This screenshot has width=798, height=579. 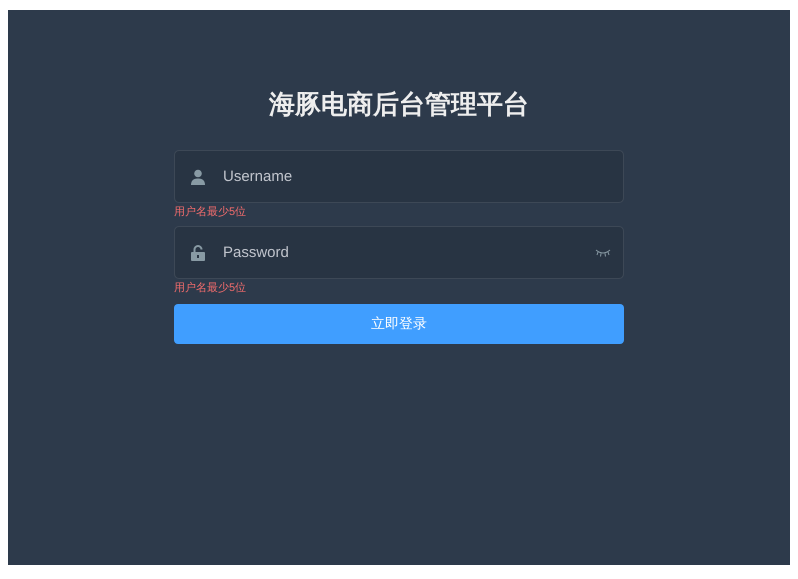 I want to click on user-icon, so click(x=198, y=176).